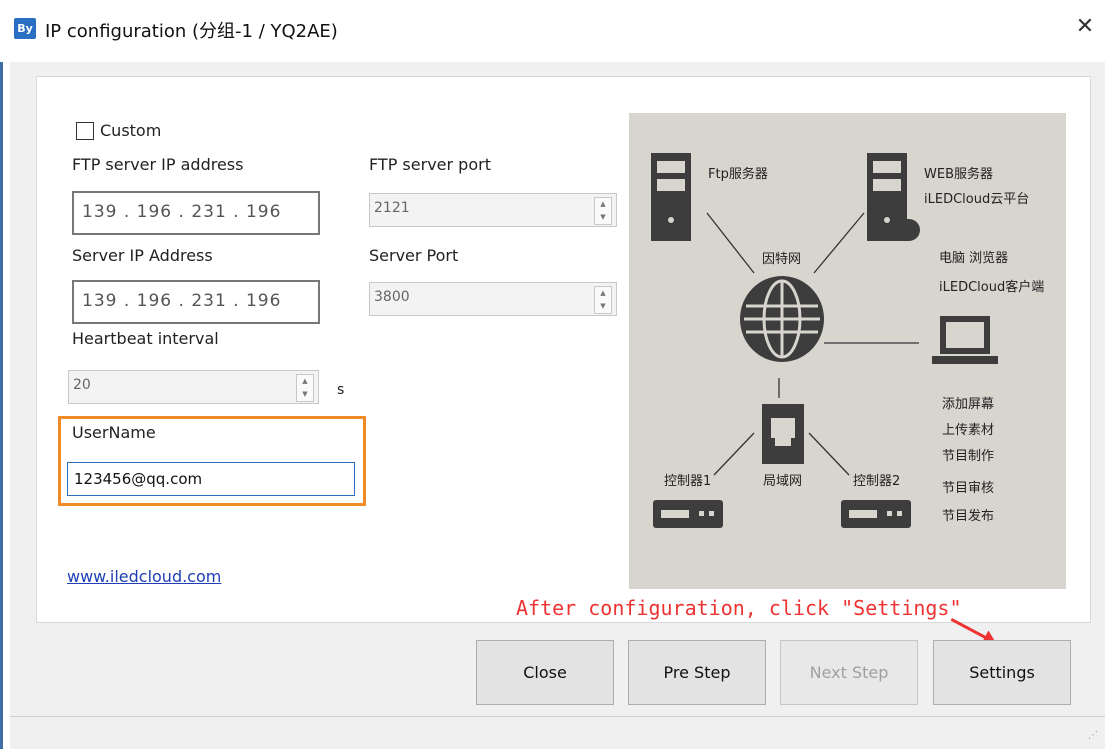 The image size is (1105, 749). I want to click on ftp-port-label: FTP server port, so click(430, 164).